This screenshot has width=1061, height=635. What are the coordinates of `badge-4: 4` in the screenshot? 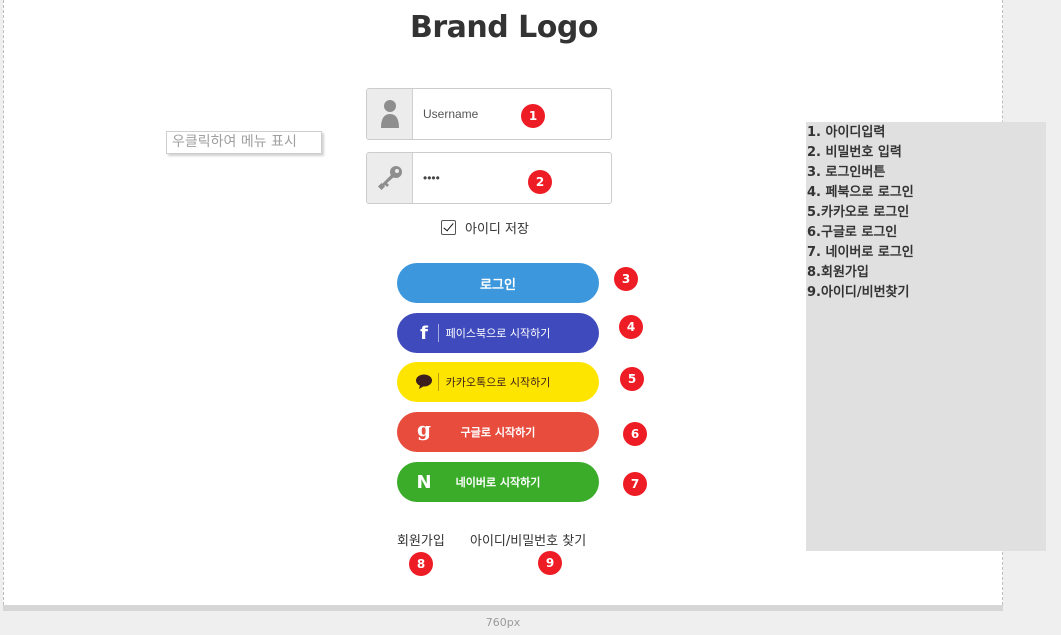 It's located at (631, 327).